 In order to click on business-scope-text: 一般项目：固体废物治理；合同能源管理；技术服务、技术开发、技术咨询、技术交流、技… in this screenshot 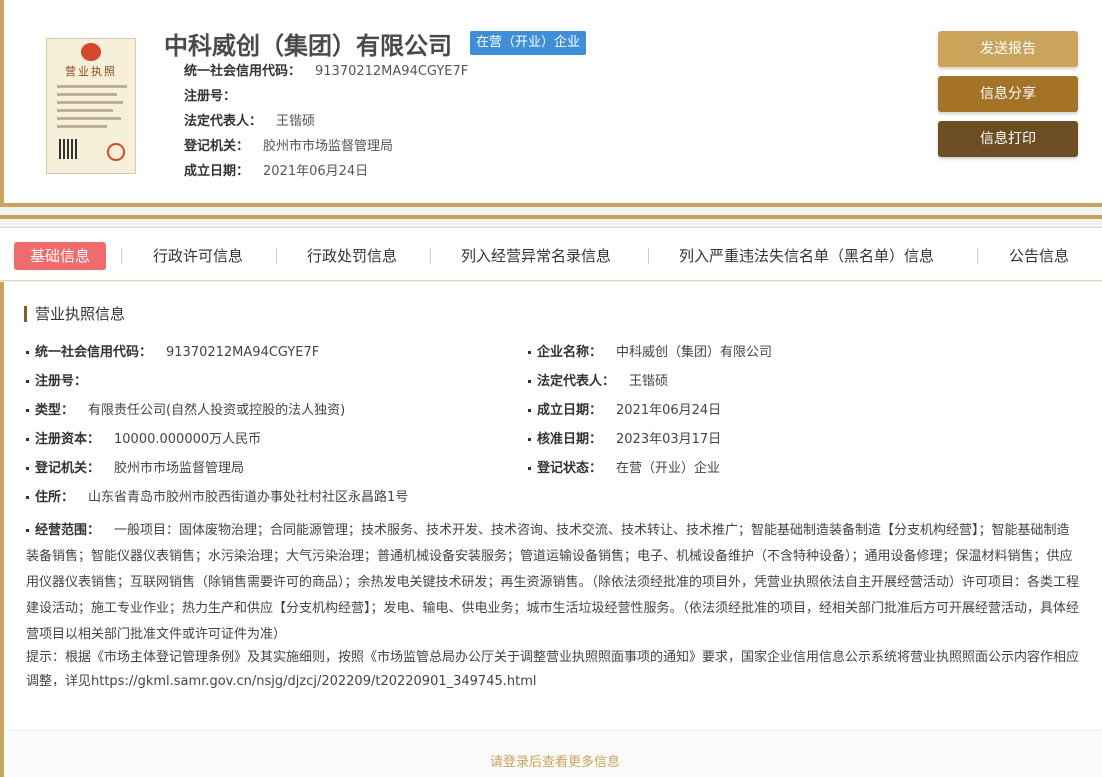, I will do `click(553, 582)`.